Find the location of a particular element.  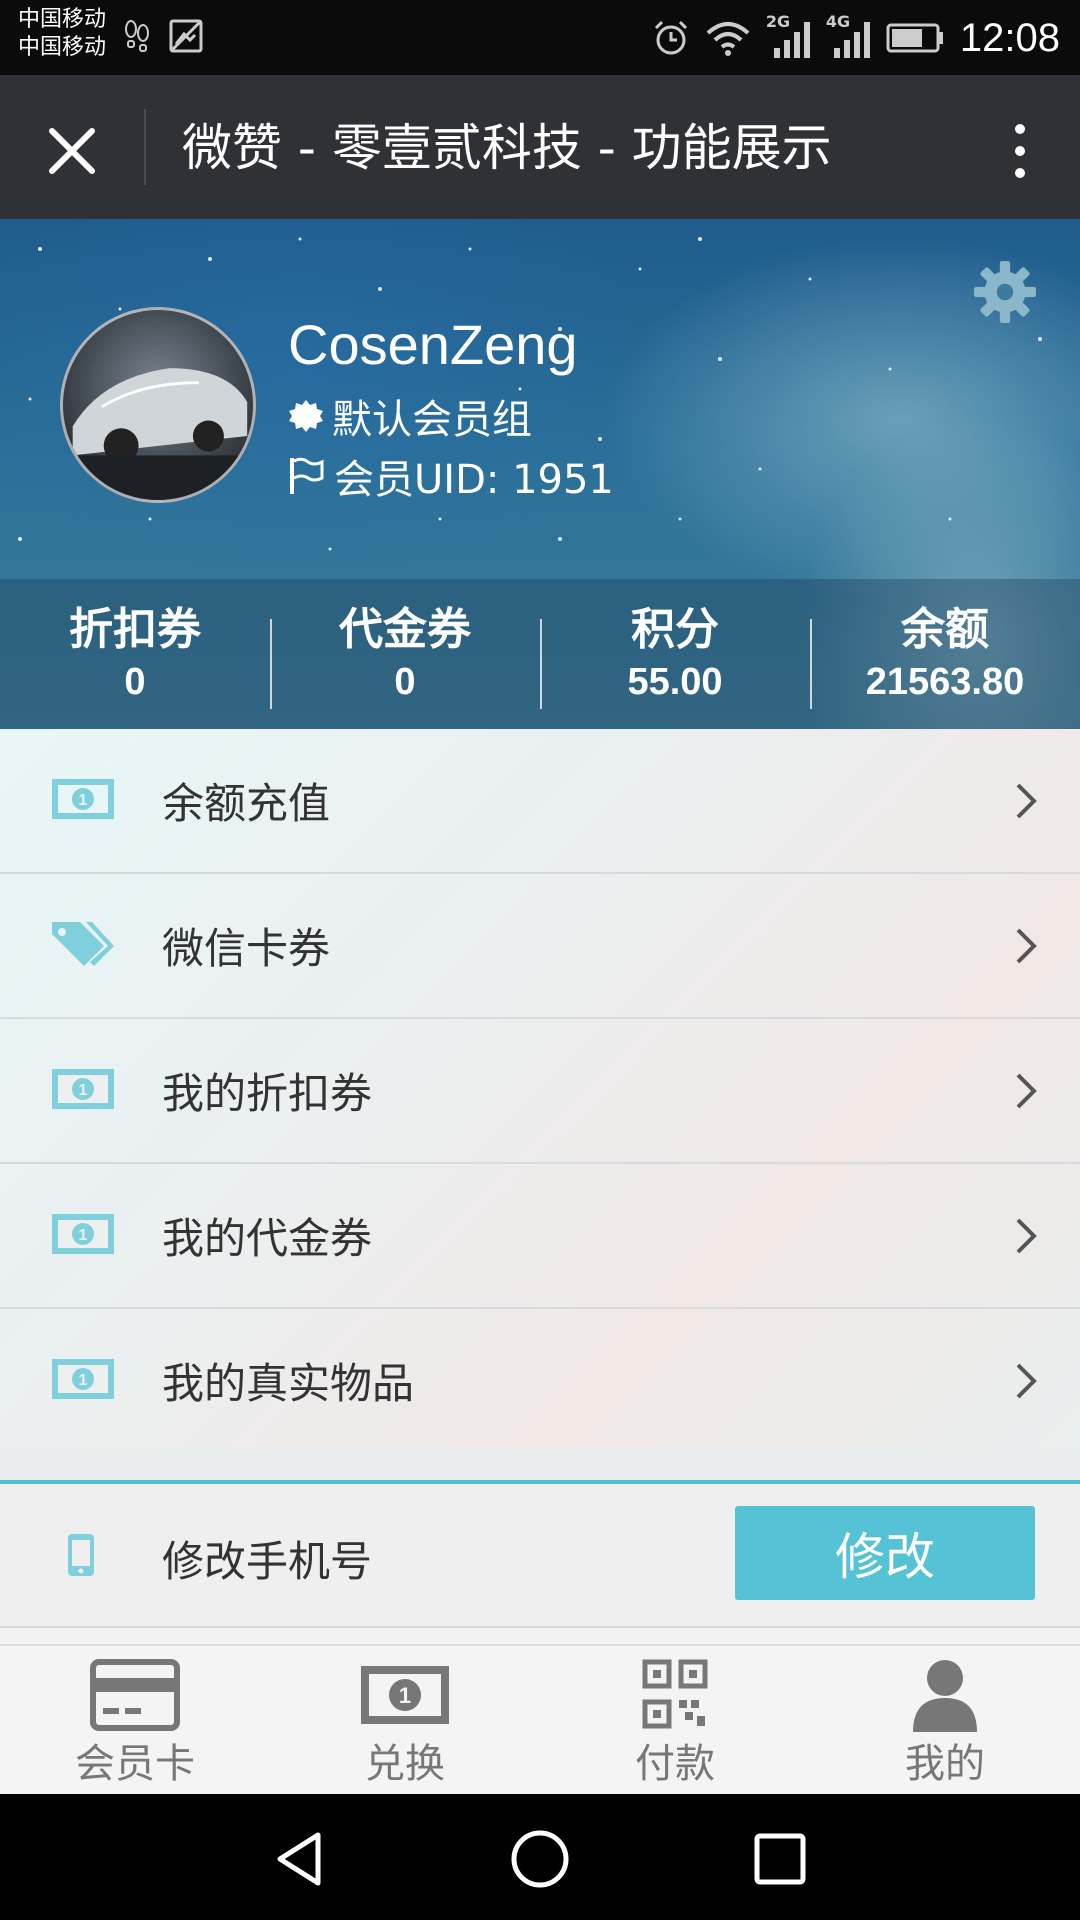

wifi-icon is located at coordinates (728, 39).